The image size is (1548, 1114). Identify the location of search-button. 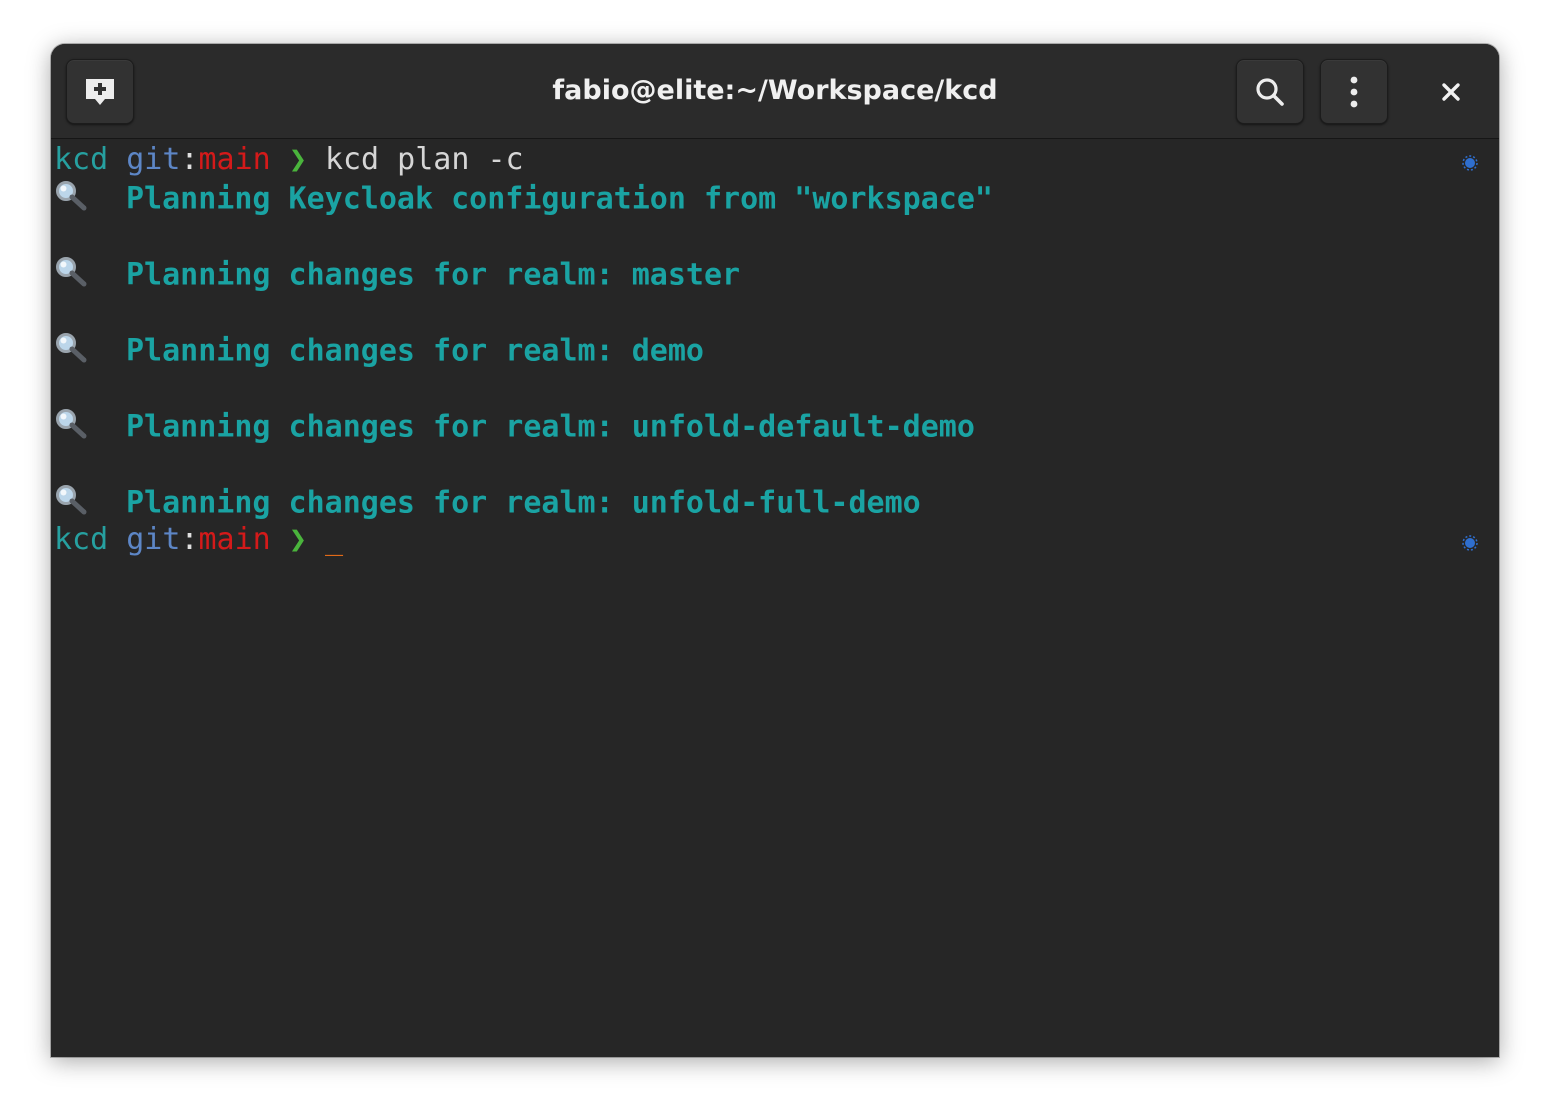
(1270, 91).